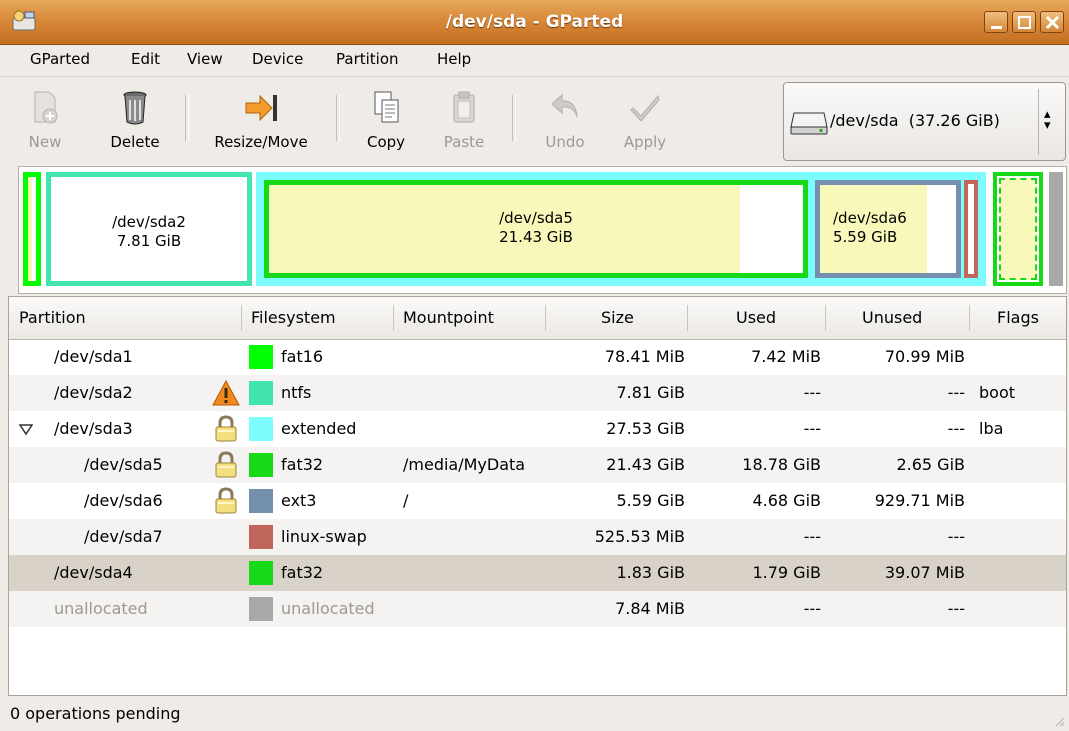  What do you see at coordinates (277, 59) in the screenshot?
I see `menu-device: Device` at bounding box center [277, 59].